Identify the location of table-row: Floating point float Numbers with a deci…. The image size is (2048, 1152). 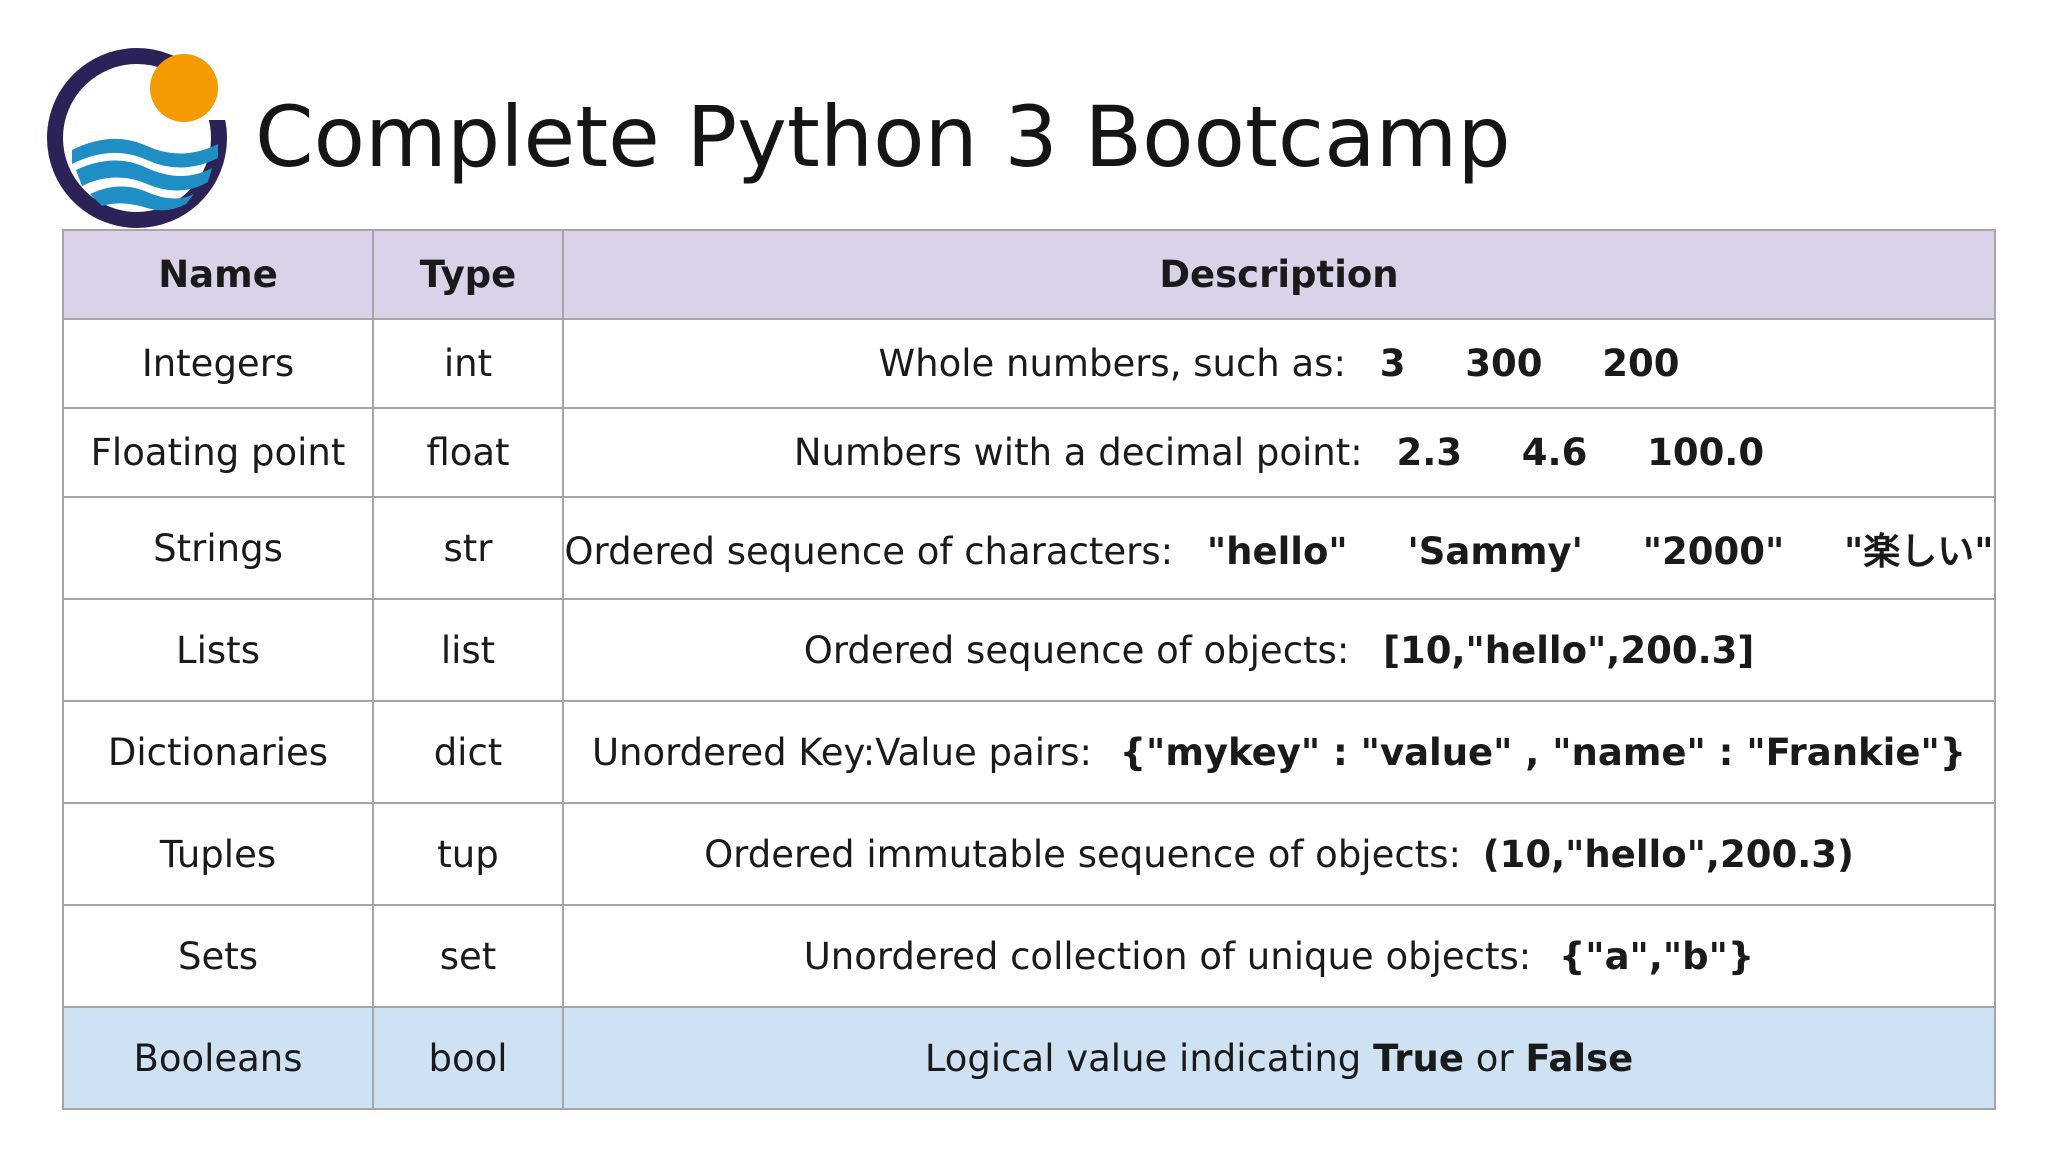
(1029, 452).